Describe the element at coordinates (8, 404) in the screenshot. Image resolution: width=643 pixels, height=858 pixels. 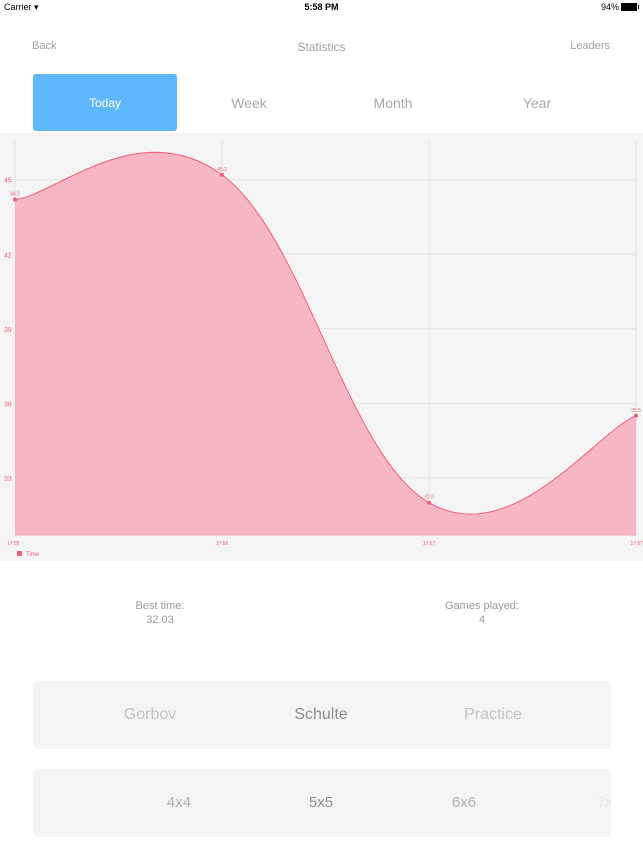
I see `y-tick-label: 36` at that location.